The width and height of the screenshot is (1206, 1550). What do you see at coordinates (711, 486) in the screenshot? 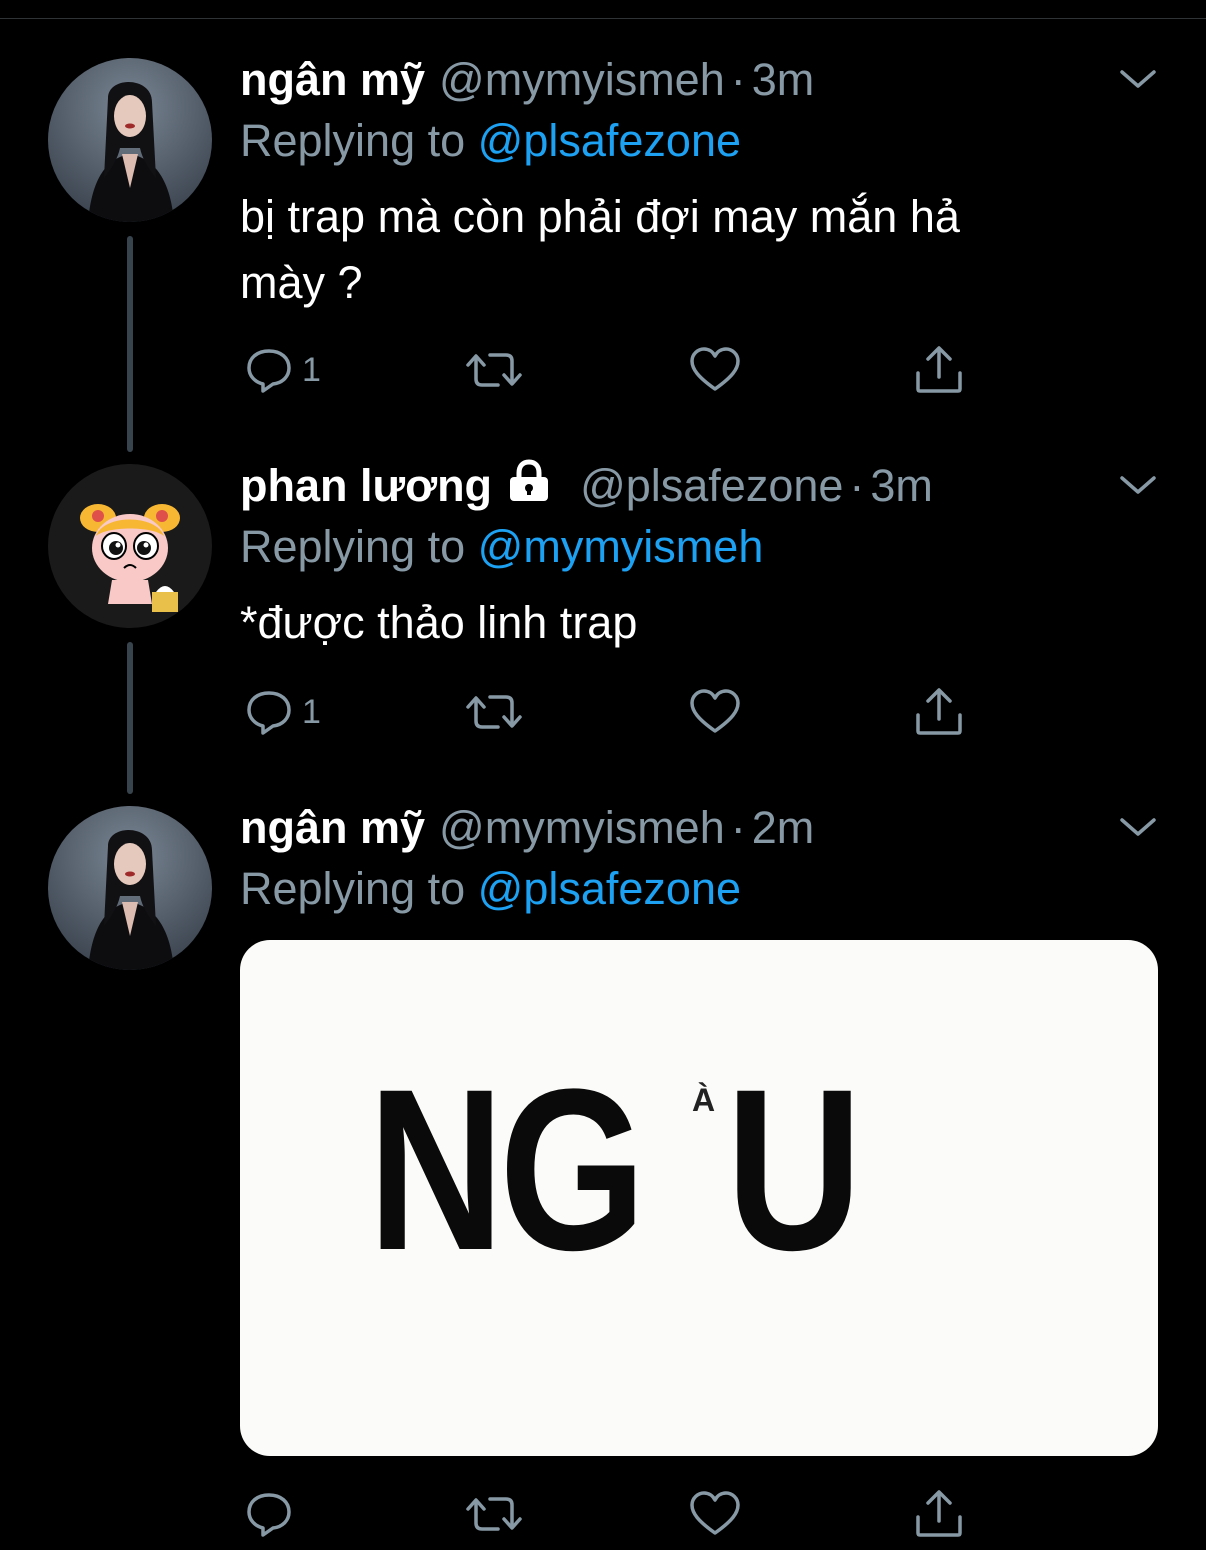
I see `user-handle: @plsafezone` at bounding box center [711, 486].